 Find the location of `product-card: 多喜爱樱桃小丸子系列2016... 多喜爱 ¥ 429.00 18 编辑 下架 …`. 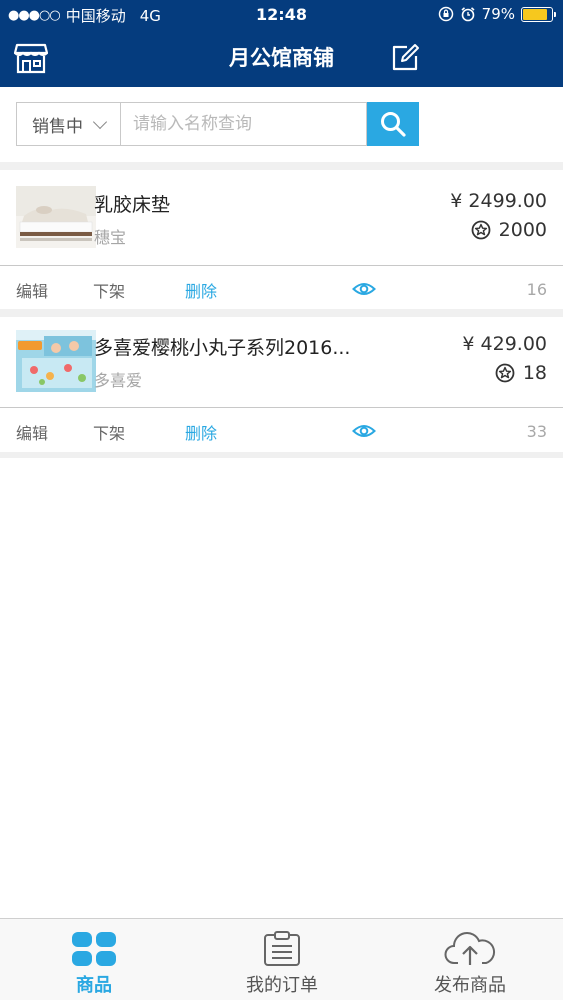

product-card: 多喜爱樱桃小丸子系列2016... 多喜爱 ¥ 429.00 18 编辑 下架 … is located at coordinates (281, 384).